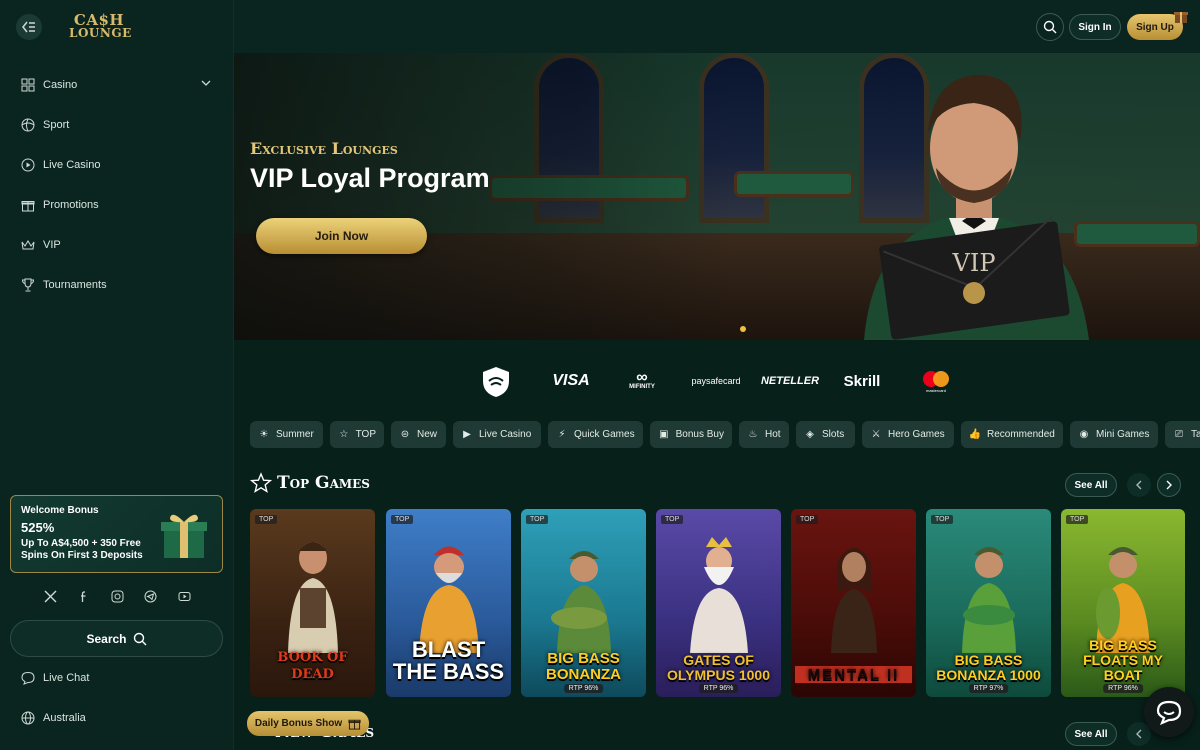  Describe the element at coordinates (717, 26) in the screenshot. I see `top-header: Sign In Sign Up` at that location.